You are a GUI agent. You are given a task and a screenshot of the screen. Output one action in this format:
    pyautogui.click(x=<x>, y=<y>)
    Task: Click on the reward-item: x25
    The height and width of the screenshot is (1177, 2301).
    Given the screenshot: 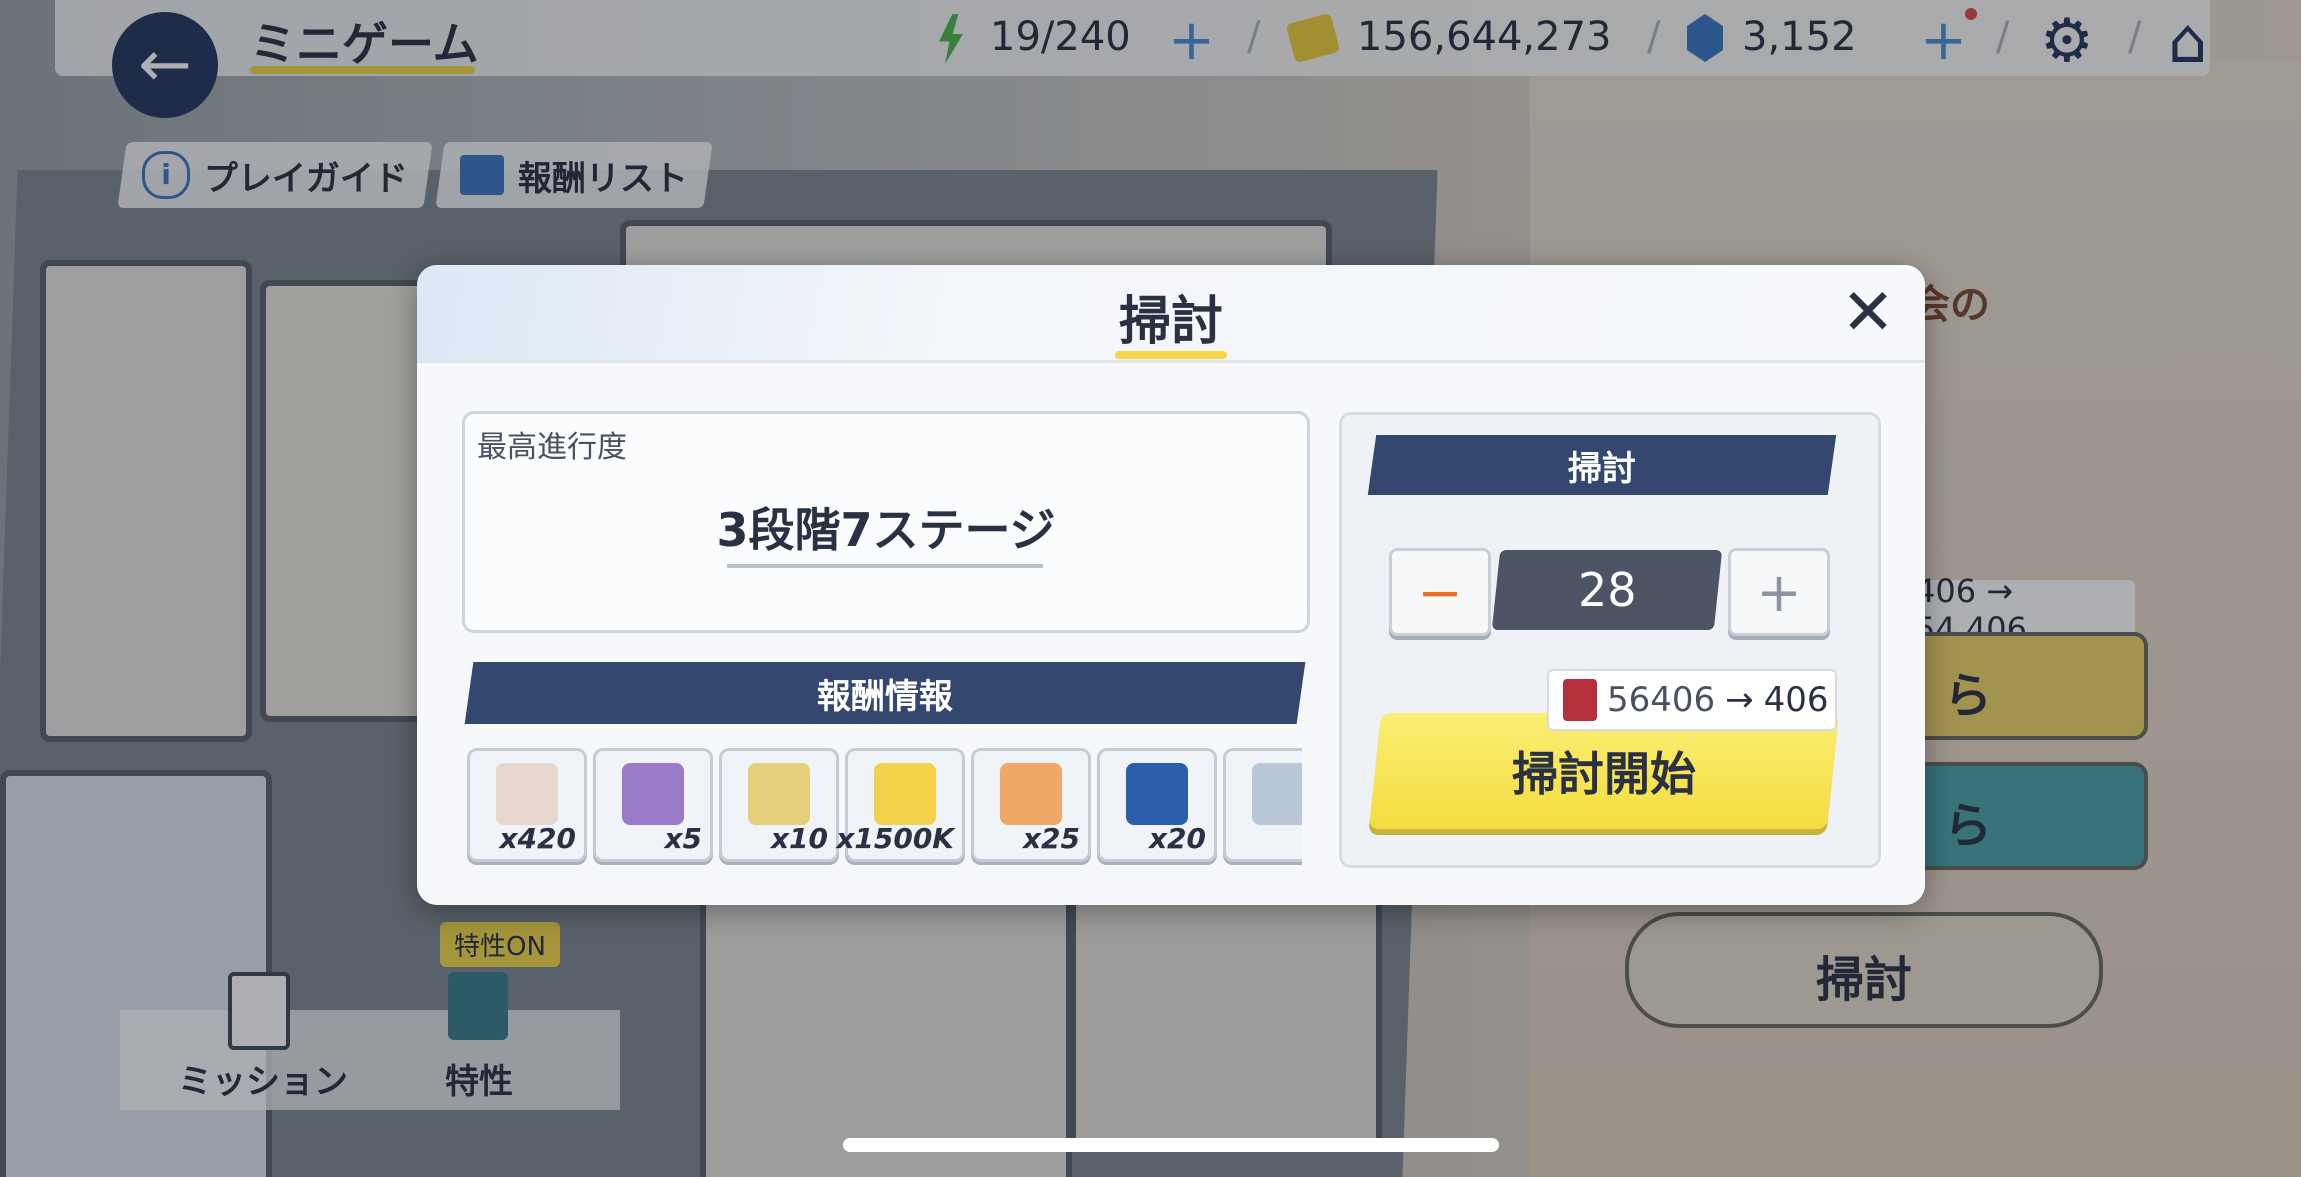 What is the action you would take?
    pyautogui.click(x=1031, y=805)
    